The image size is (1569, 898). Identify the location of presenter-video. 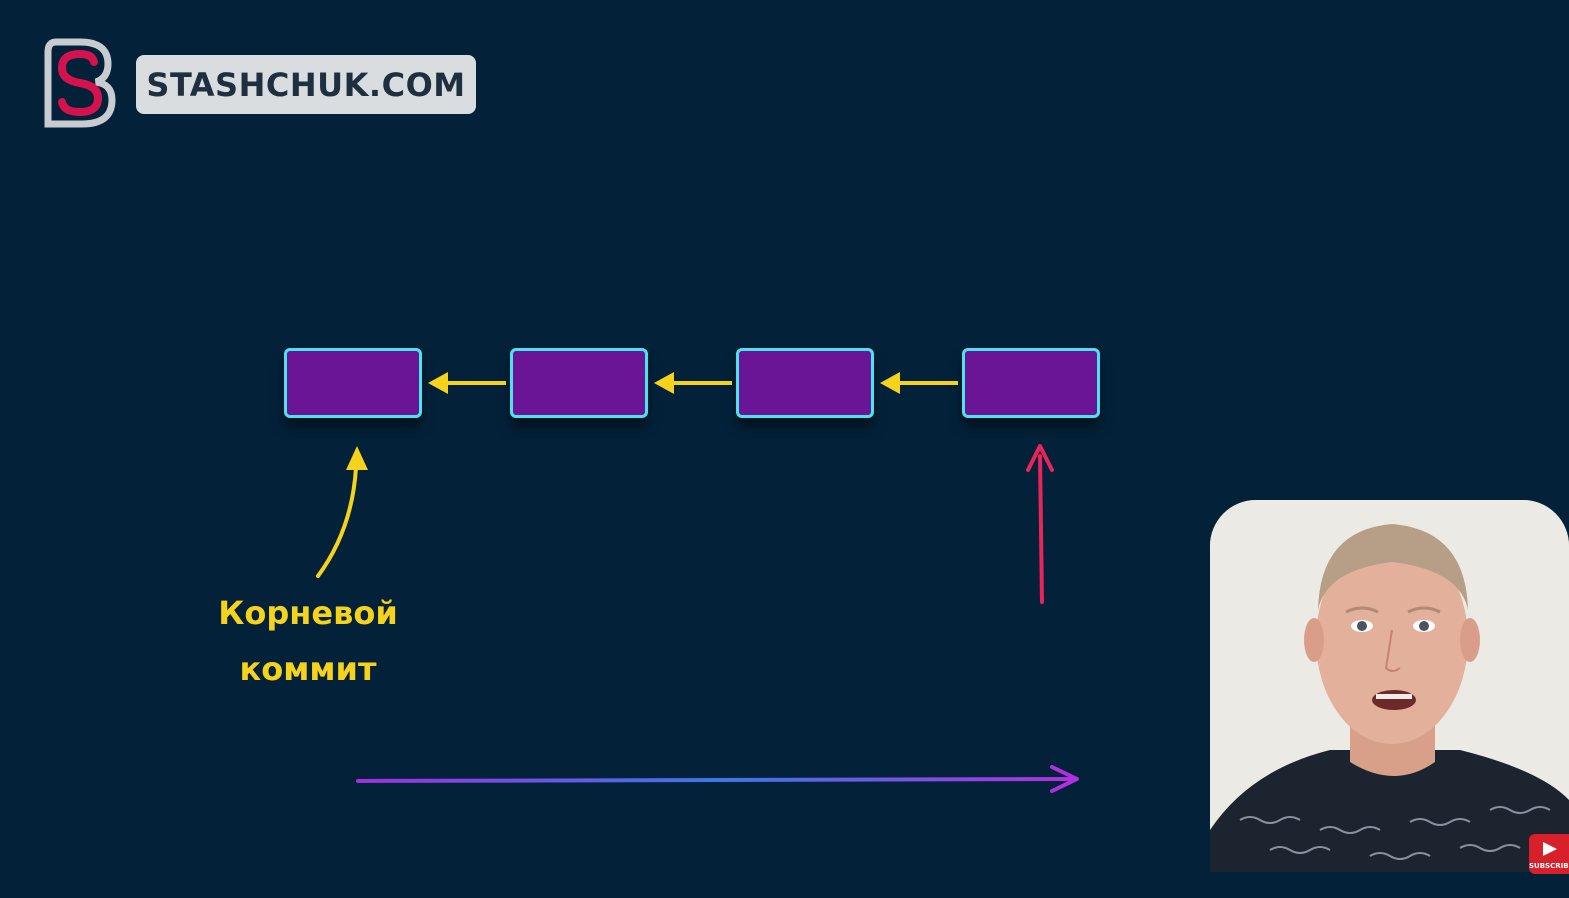
(1389, 686).